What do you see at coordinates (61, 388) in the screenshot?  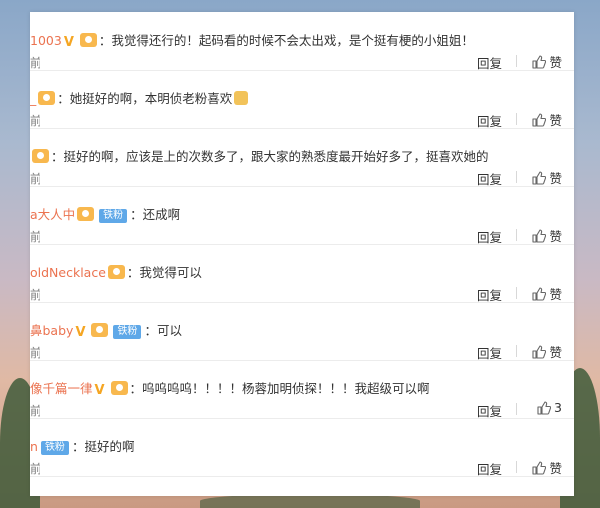 I see `username-link: 像千篇一律` at bounding box center [61, 388].